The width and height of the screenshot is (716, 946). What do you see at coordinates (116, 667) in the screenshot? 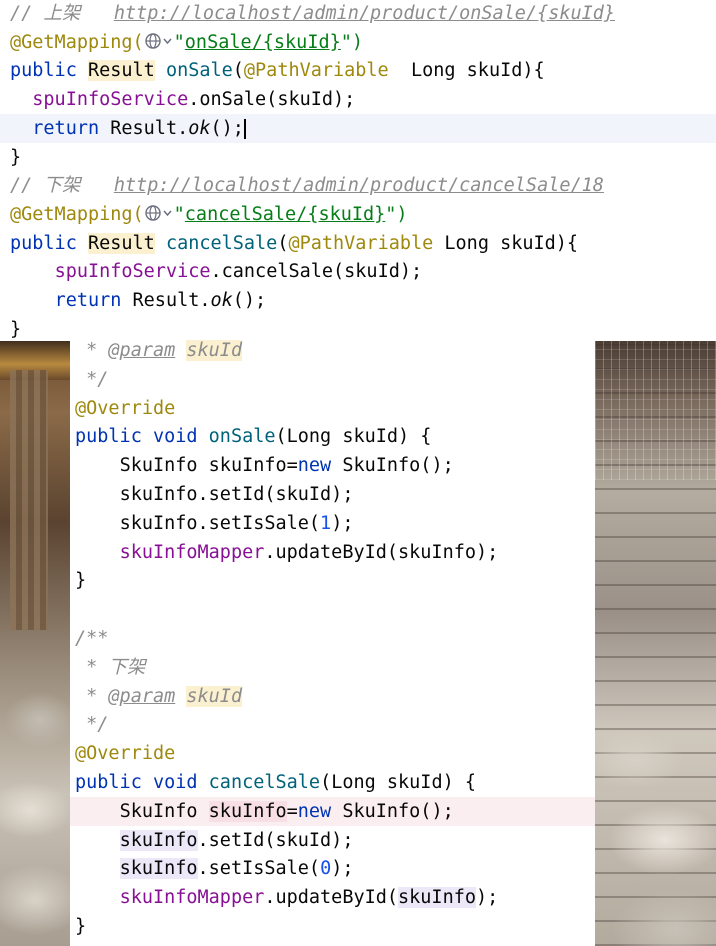
I see `code-token: * 下架` at bounding box center [116, 667].